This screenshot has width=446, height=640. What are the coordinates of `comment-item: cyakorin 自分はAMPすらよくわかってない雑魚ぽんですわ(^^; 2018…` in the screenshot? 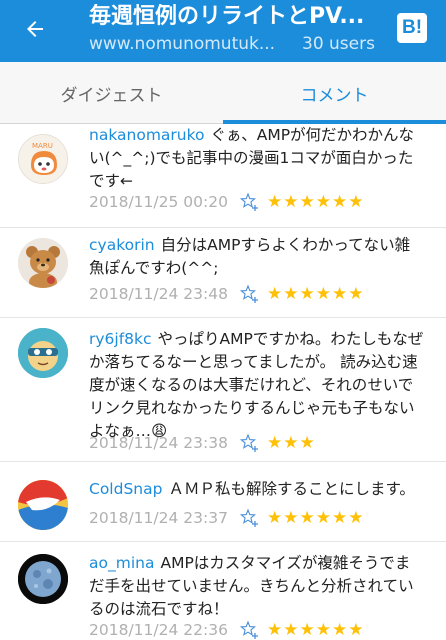 It's located at (223, 273).